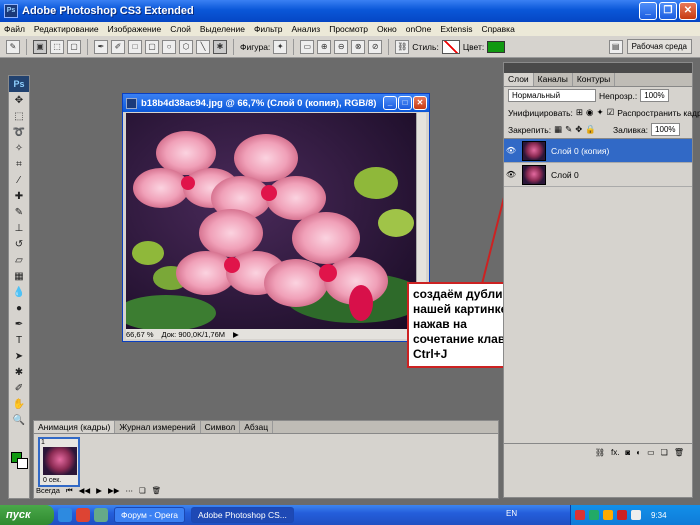 The height and width of the screenshot is (525, 700). I want to click on desktop-quicklaunch-icon, so click(101, 515).